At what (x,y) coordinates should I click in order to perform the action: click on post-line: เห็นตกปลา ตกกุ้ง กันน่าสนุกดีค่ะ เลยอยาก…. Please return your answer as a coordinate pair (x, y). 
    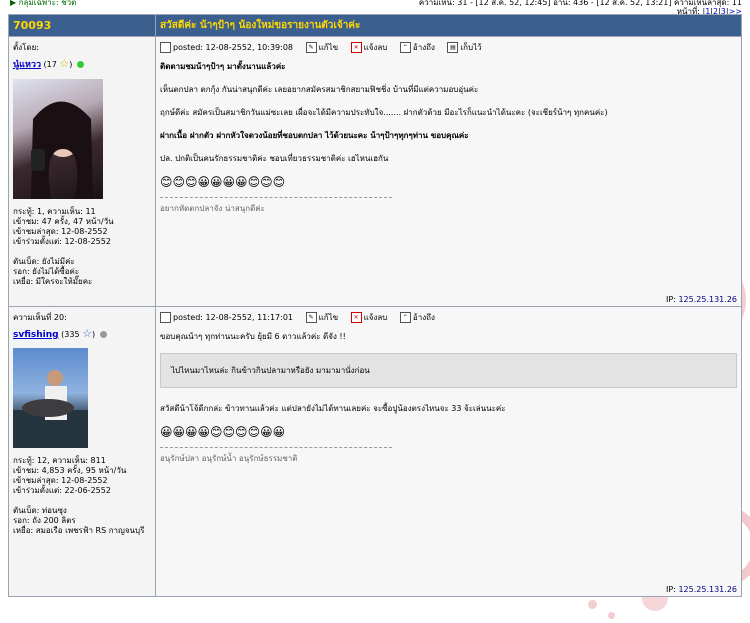
    Looking at the image, I should click on (319, 89).